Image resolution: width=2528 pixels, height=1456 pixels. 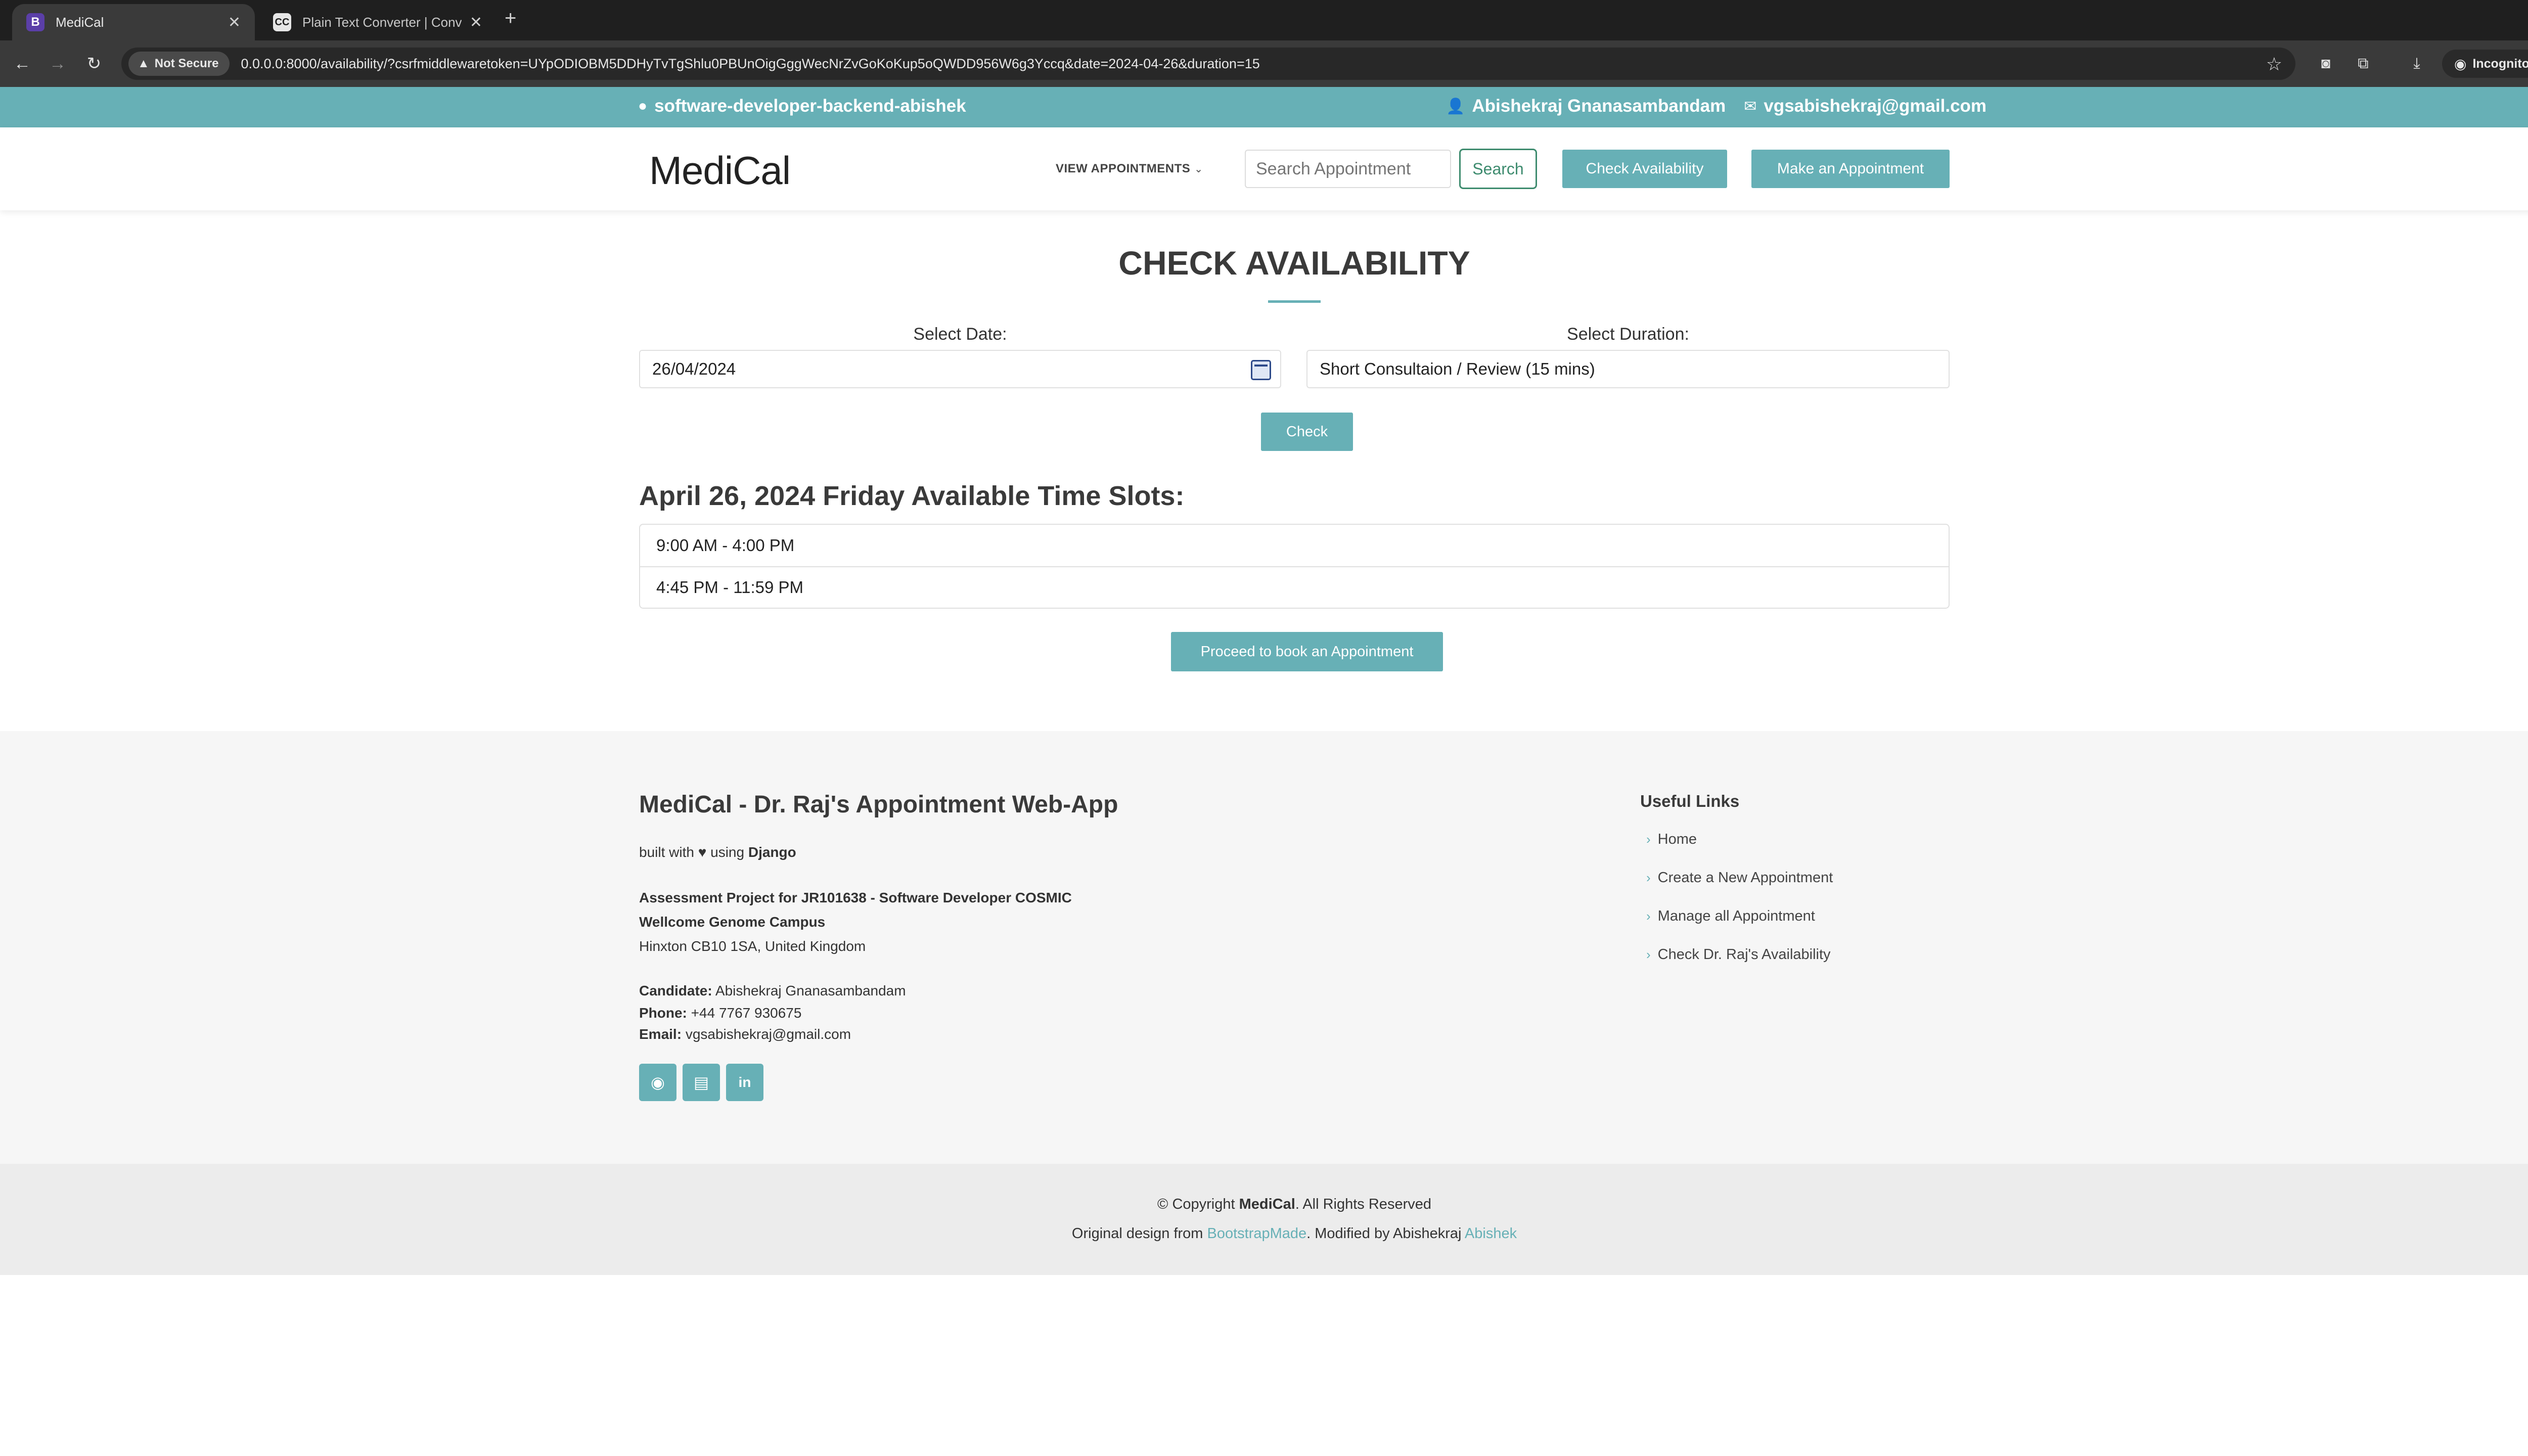 What do you see at coordinates (643, 106) in the screenshot?
I see `github-icon: ●` at bounding box center [643, 106].